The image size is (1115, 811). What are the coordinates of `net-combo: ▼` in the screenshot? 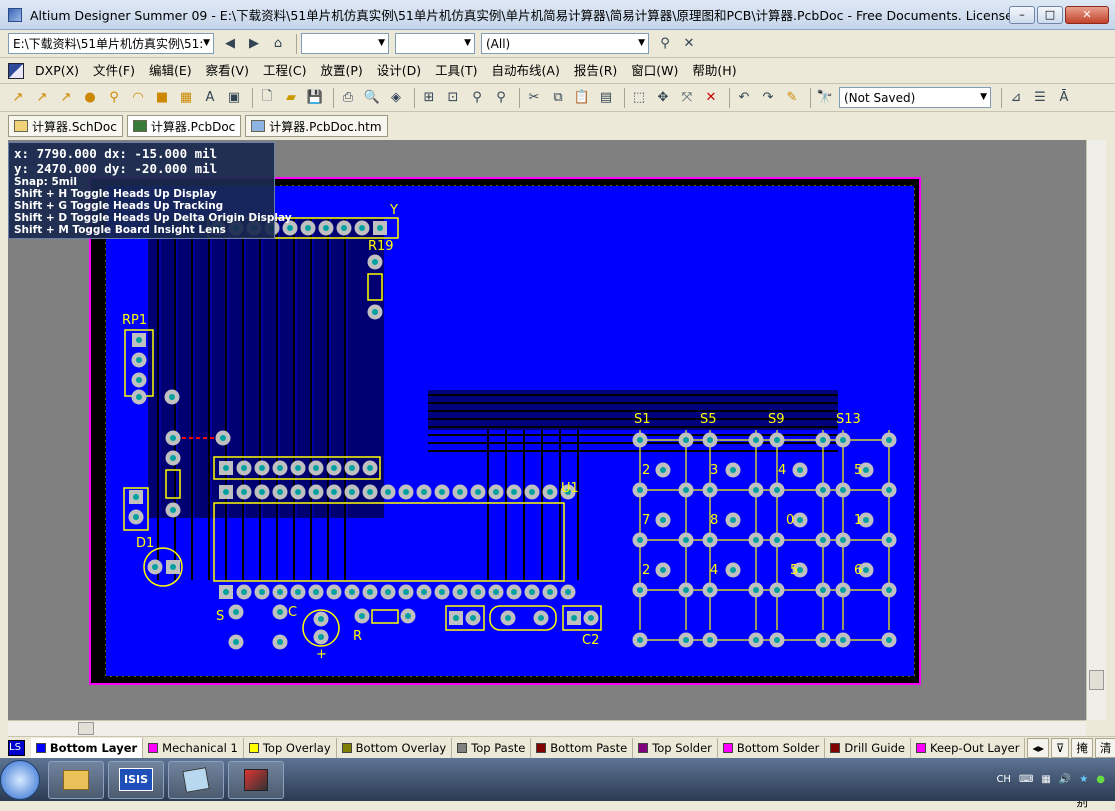 It's located at (345, 43).